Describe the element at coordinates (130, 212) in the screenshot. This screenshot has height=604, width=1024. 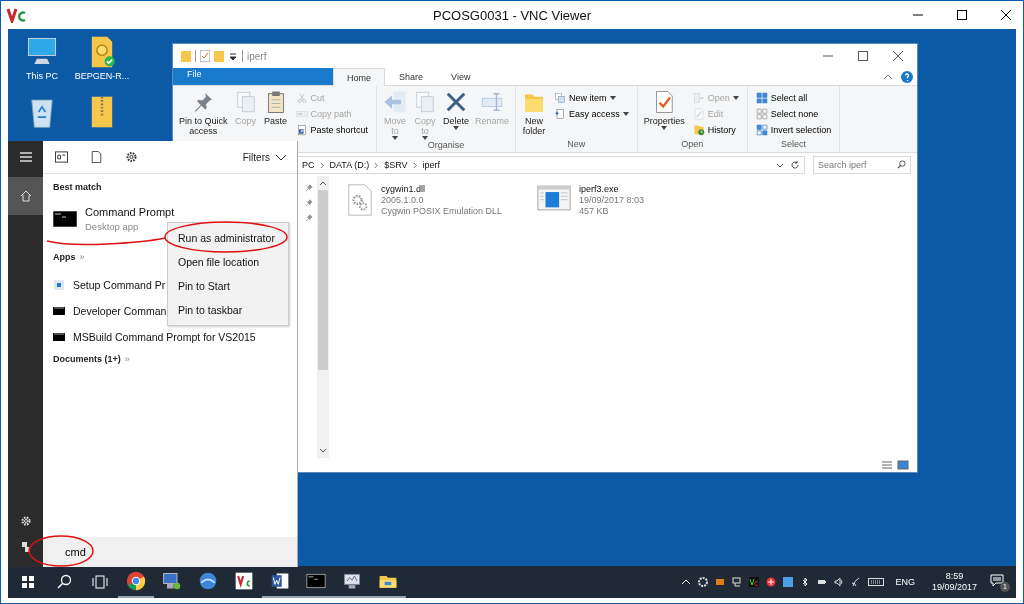
I see `result-title: Command Prompt` at that location.